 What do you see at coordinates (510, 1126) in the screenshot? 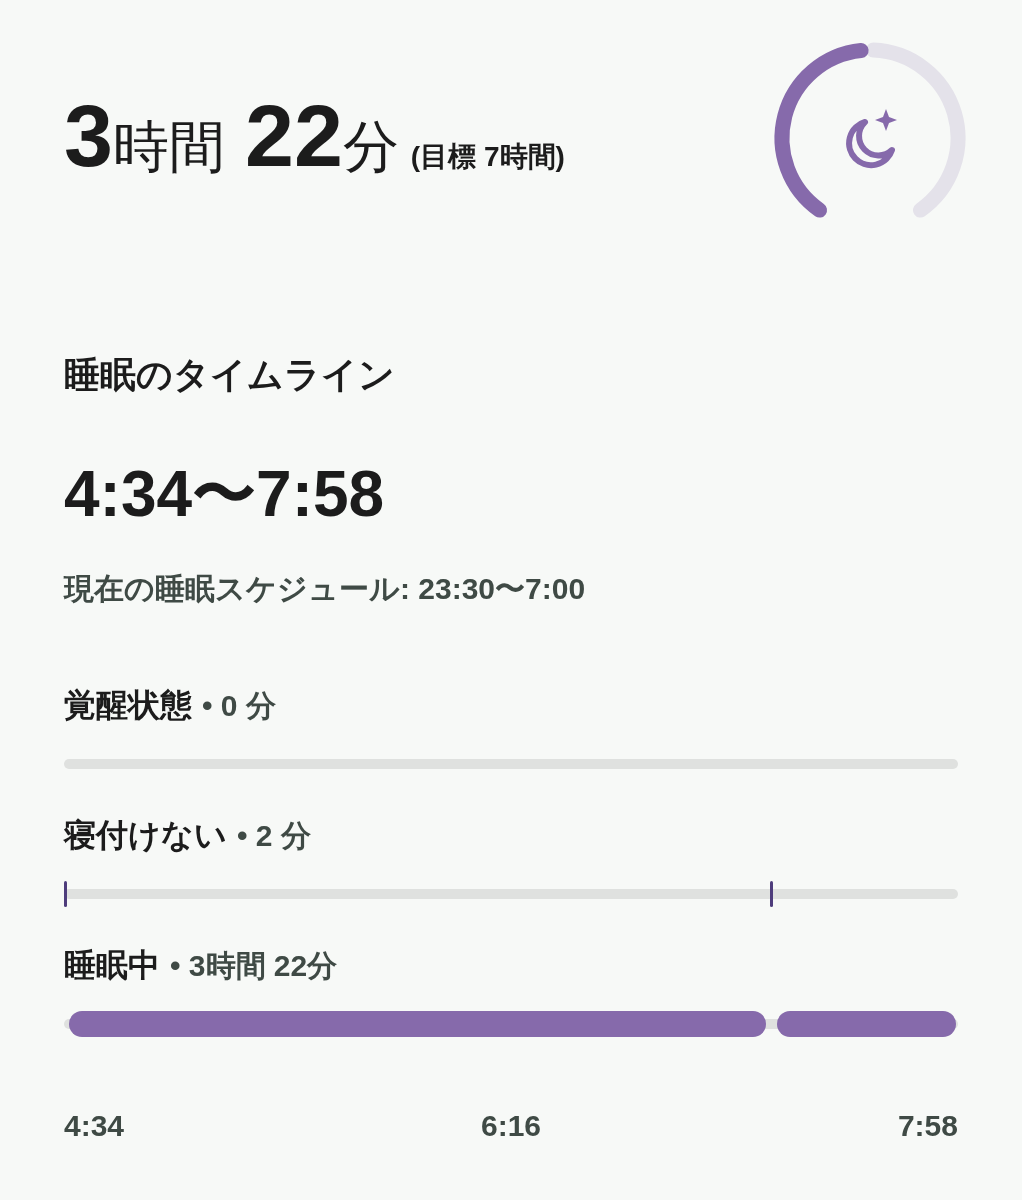
I see `axis-label: 6:16` at bounding box center [510, 1126].